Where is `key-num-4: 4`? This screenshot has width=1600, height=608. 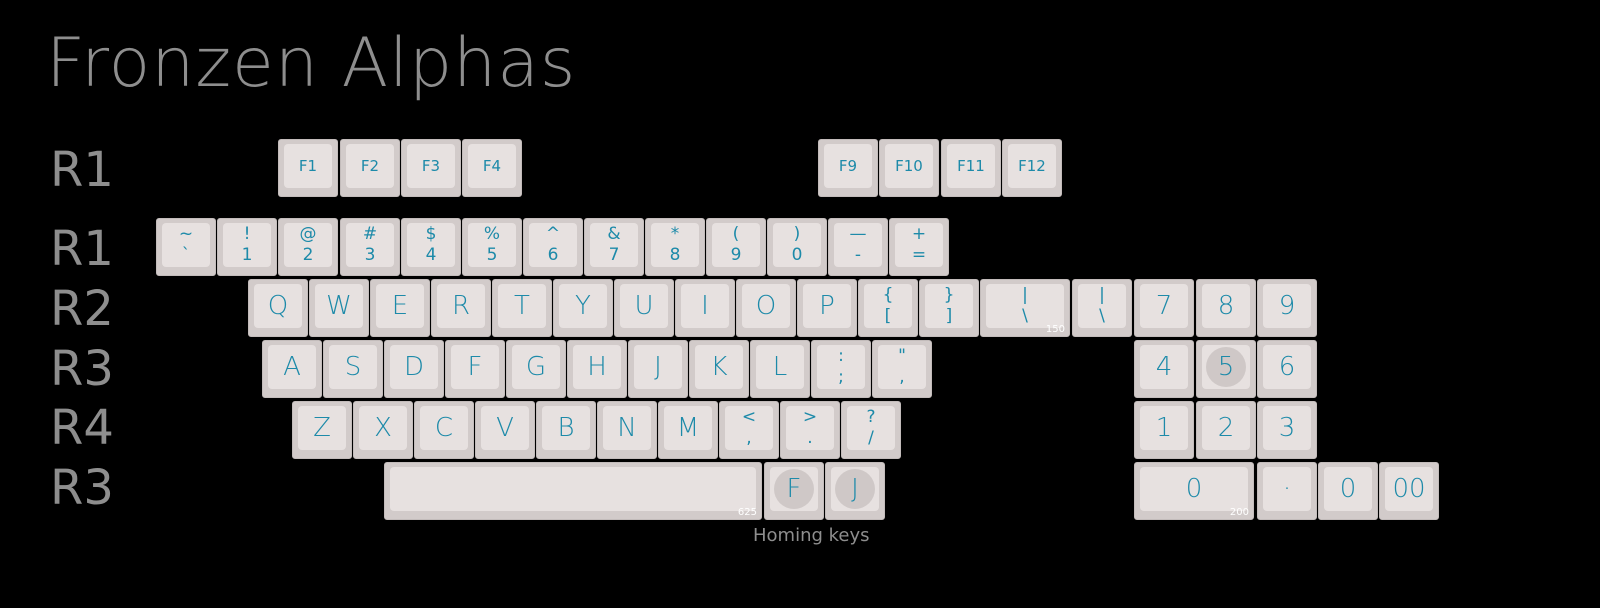
key-num-4: 4 is located at coordinates (1164, 369).